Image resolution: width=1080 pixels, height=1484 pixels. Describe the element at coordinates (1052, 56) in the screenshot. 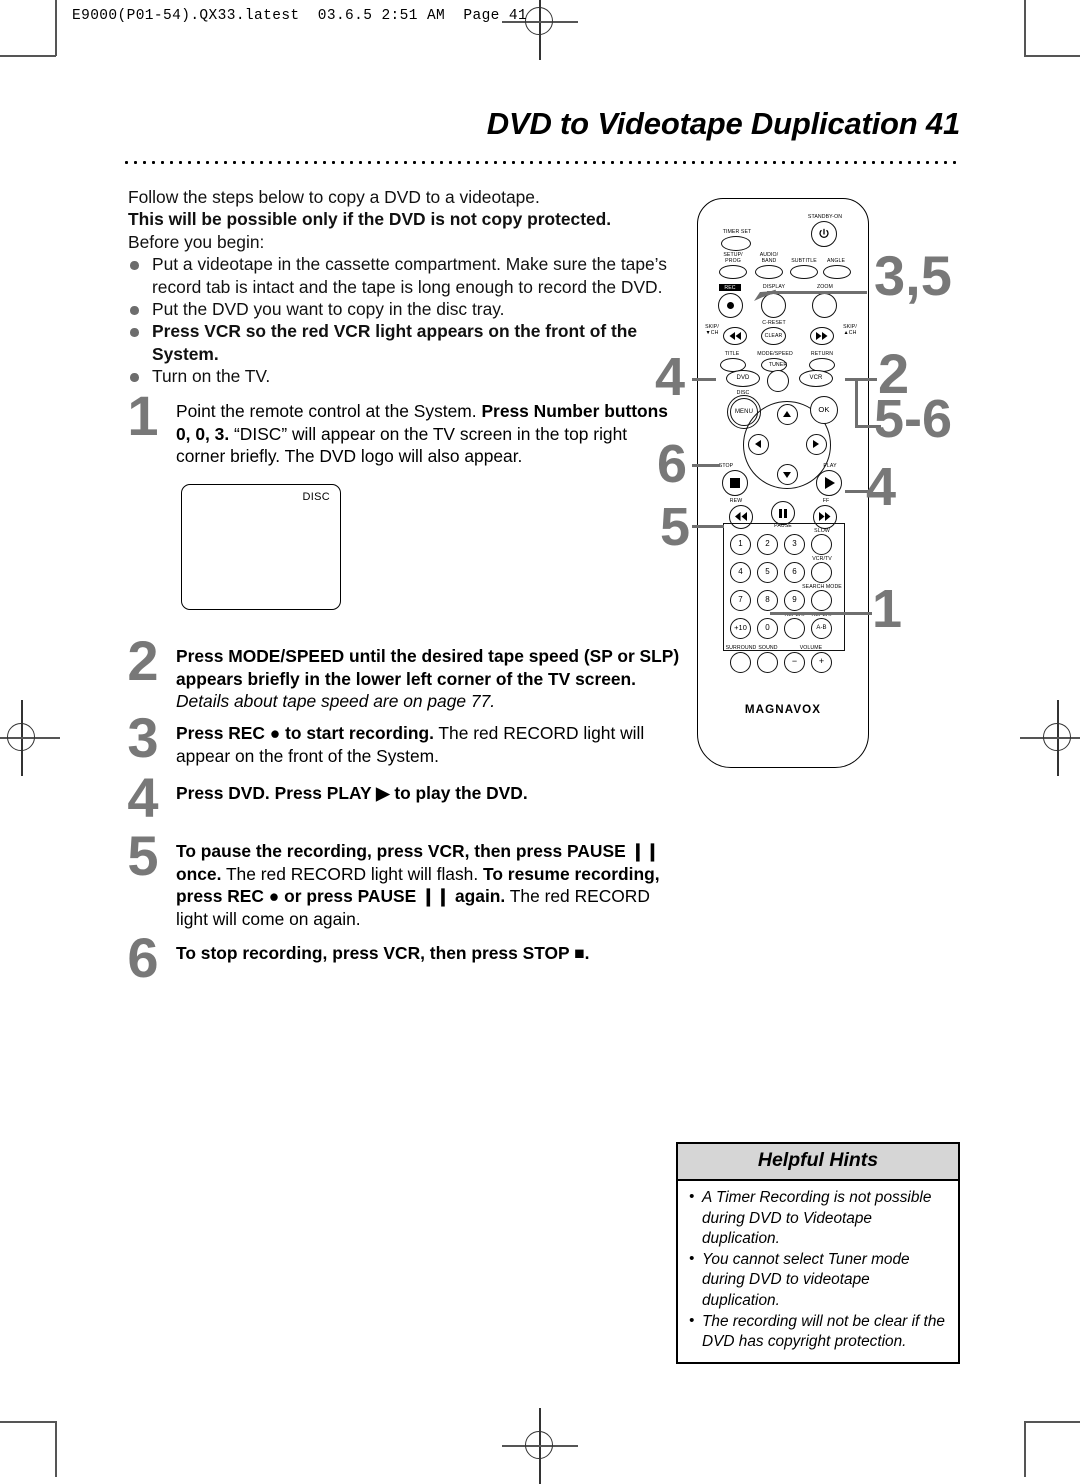

I see `crop-mark-top-right-h` at that location.